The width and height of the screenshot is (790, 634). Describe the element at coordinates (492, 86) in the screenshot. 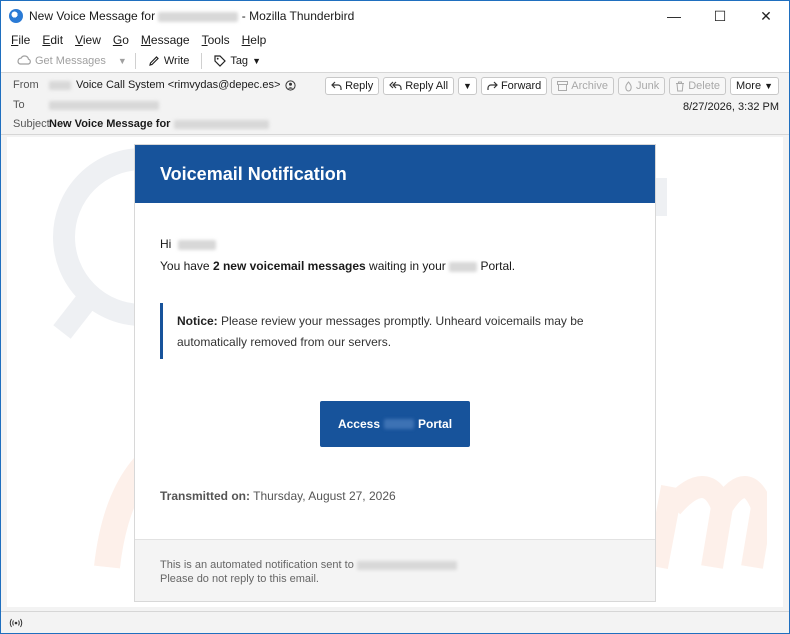

I see `forward-icon` at that location.